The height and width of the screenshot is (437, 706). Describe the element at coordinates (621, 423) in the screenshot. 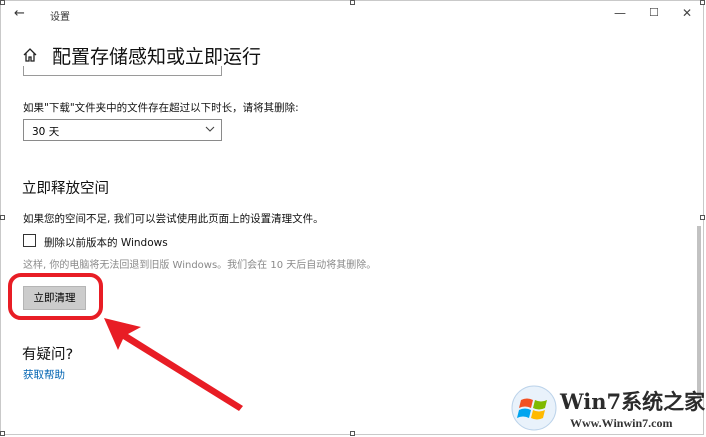

I see `watermark-url: Www.Winwin7.com` at that location.